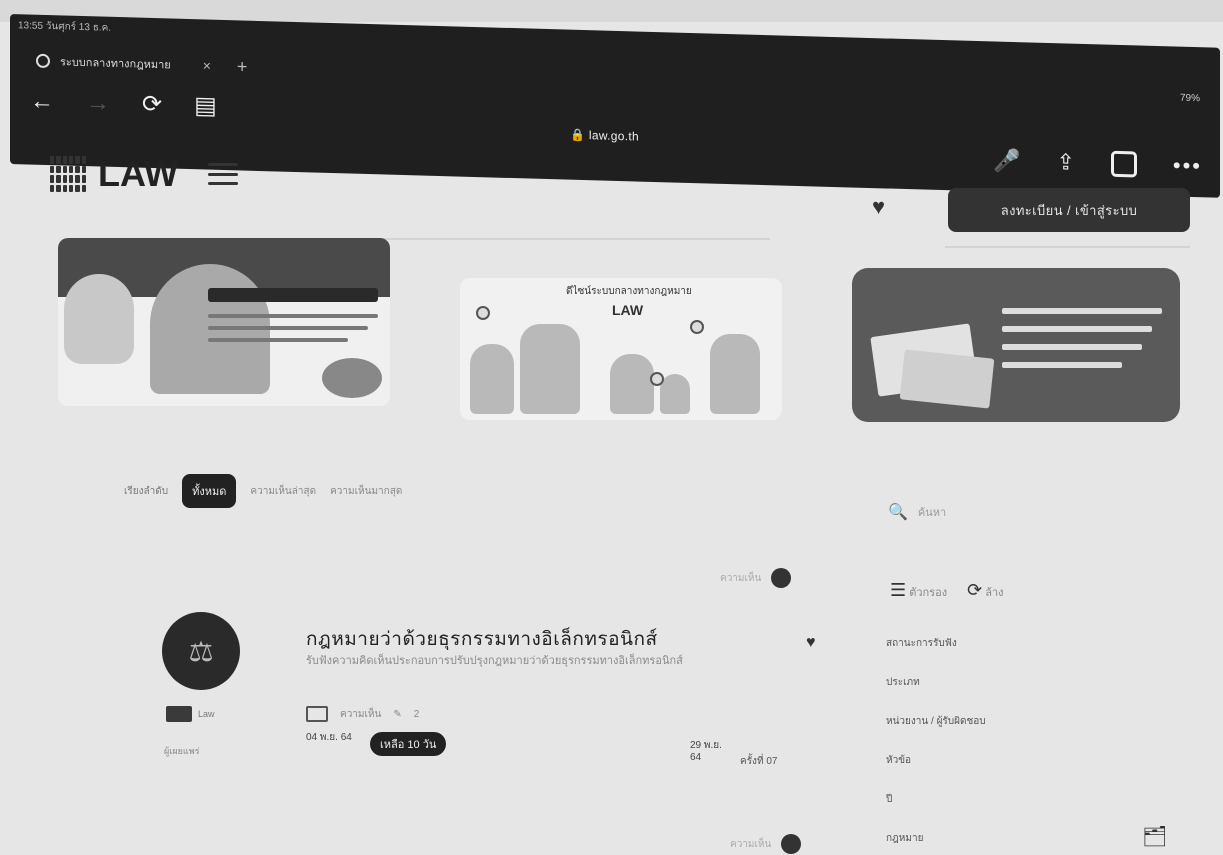 The image size is (1223, 855). What do you see at coordinates (408, 744) in the screenshot?
I see `remaining-days-badge: เหลือ 10 วัน` at bounding box center [408, 744].